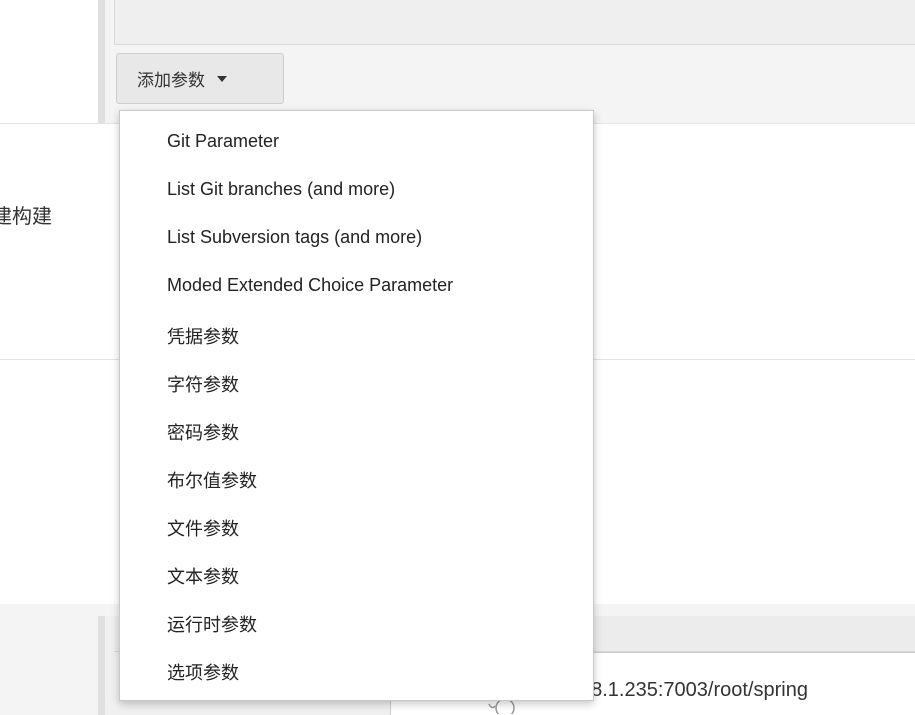  What do you see at coordinates (203, 384) in the screenshot?
I see `menu-item-string-parameter: 字符参数` at bounding box center [203, 384].